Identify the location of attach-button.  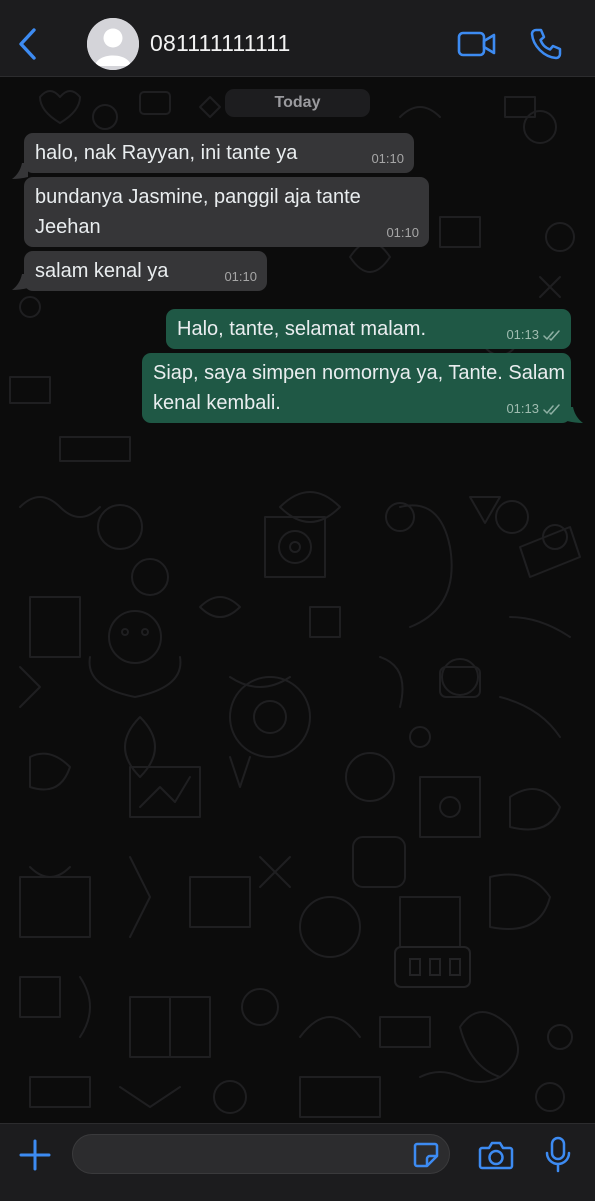
(35, 1155).